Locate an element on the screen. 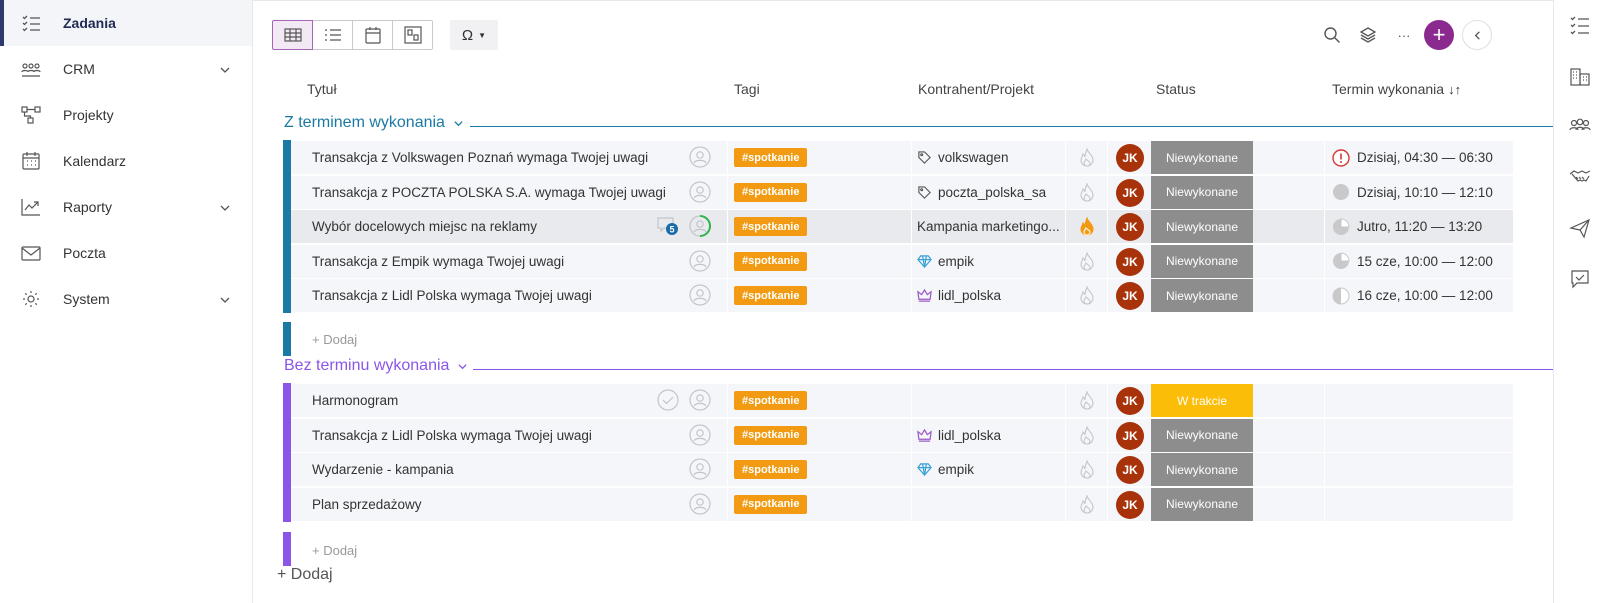 The height and width of the screenshot is (603, 1606). sidebar-item-crm: CRM is located at coordinates (126, 69).